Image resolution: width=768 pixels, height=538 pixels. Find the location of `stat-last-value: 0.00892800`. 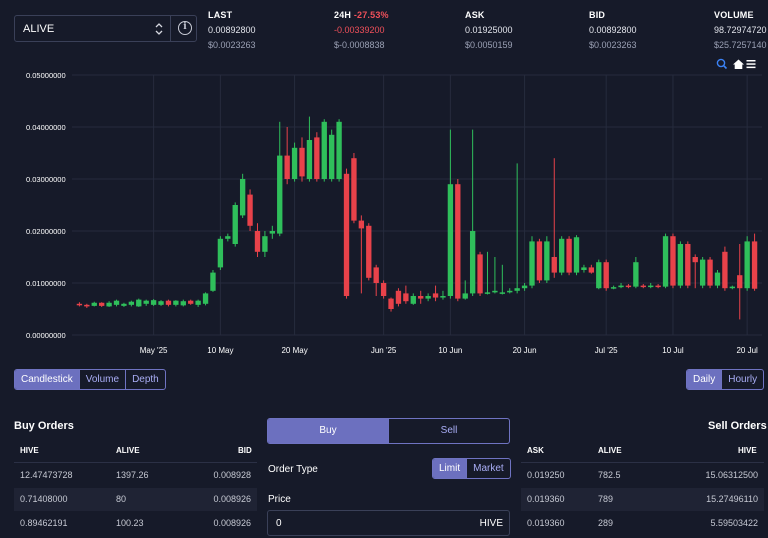

stat-last-value: 0.00892800 is located at coordinates (232, 30).